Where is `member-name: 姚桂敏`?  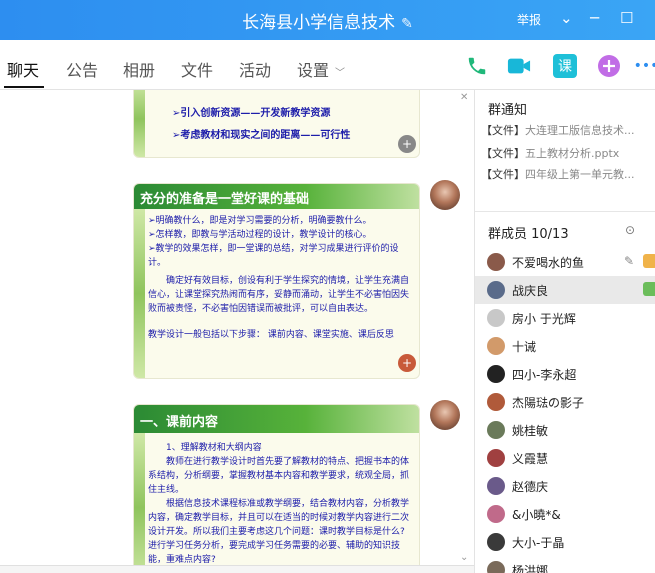 member-name: 姚桂敏 is located at coordinates (530, 431).